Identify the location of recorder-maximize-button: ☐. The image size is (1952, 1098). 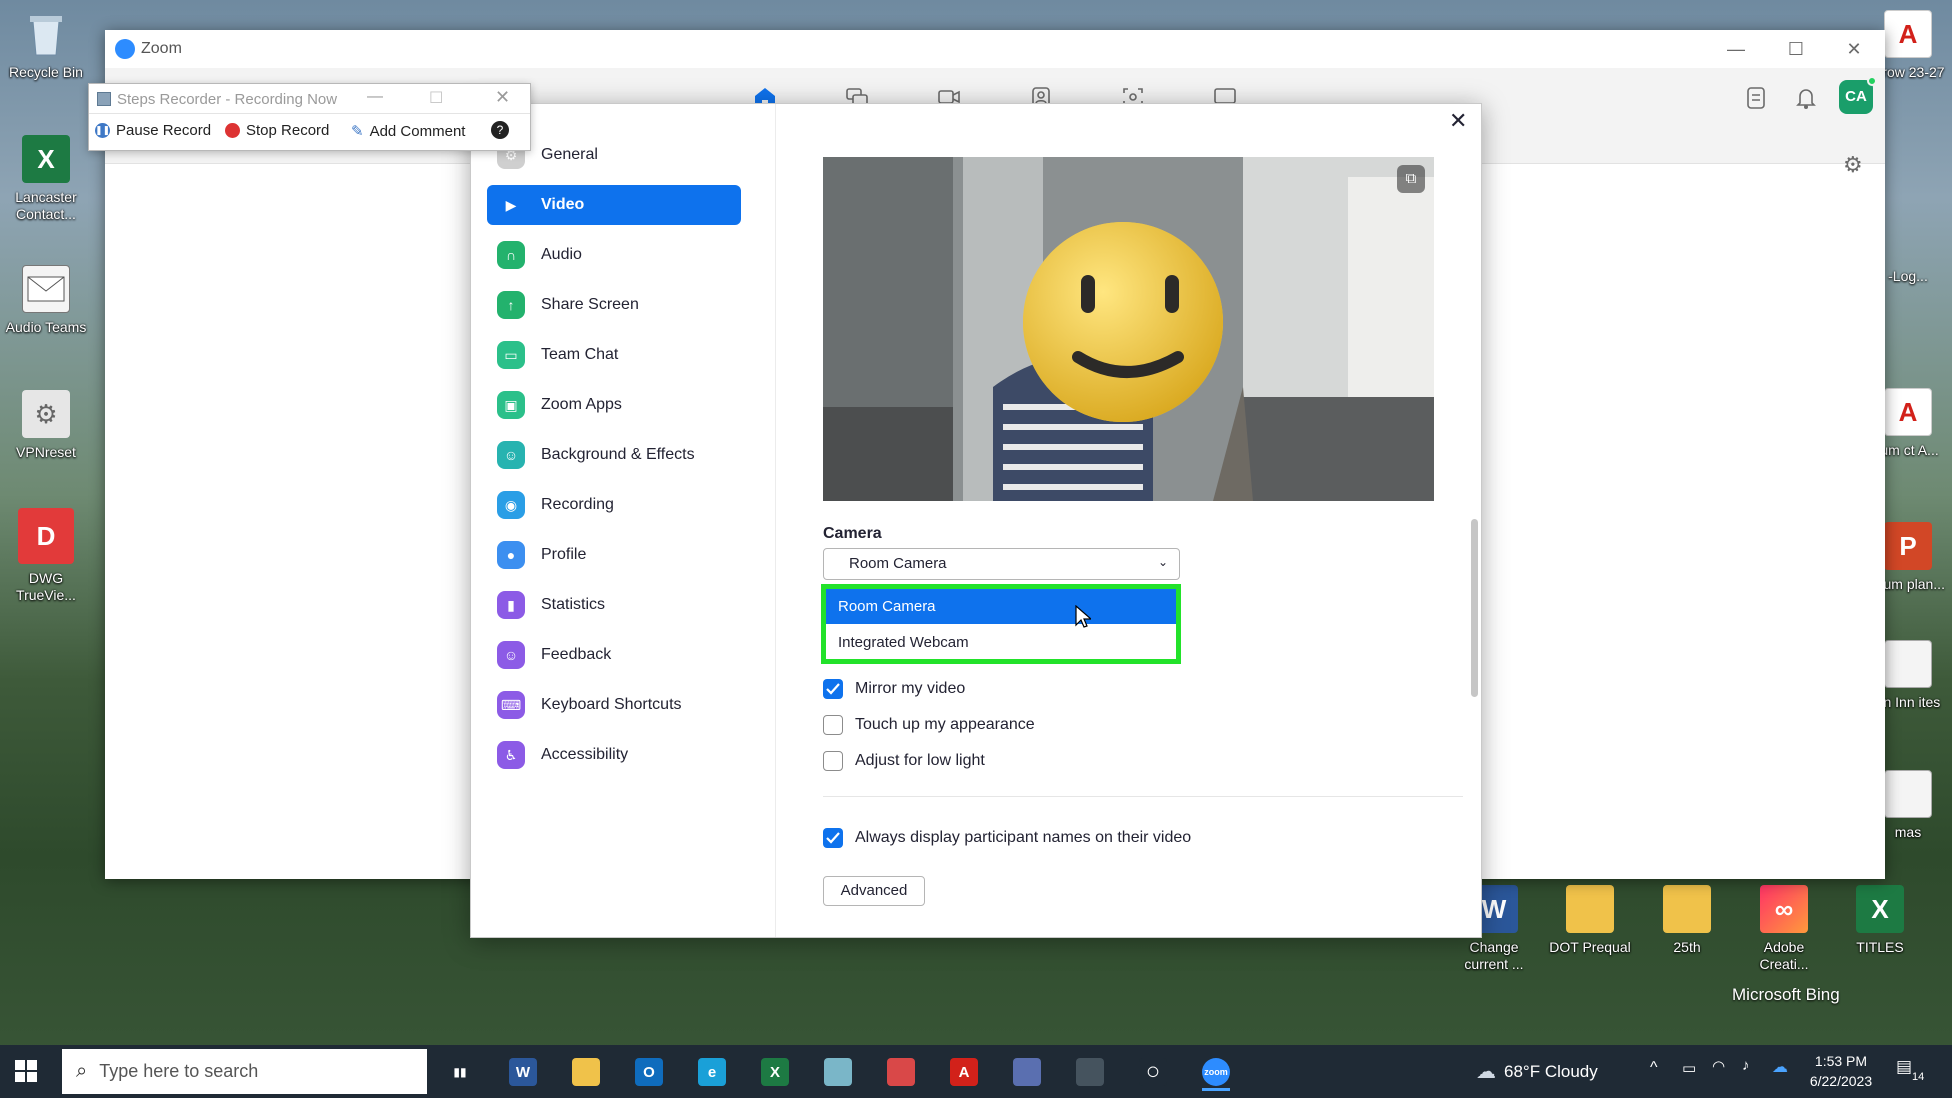
(436, 98).